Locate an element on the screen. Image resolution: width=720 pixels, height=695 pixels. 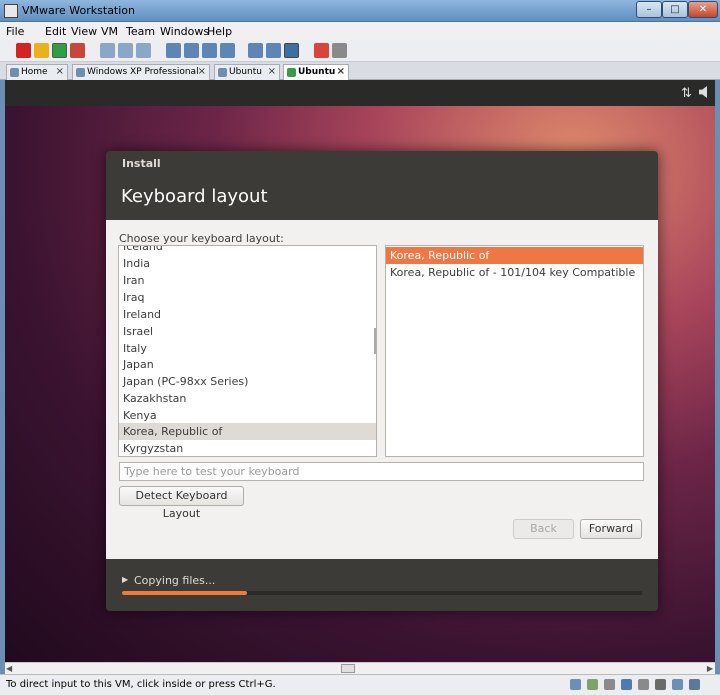
revert-snapshot-icon is located at coordinates (125, 50).